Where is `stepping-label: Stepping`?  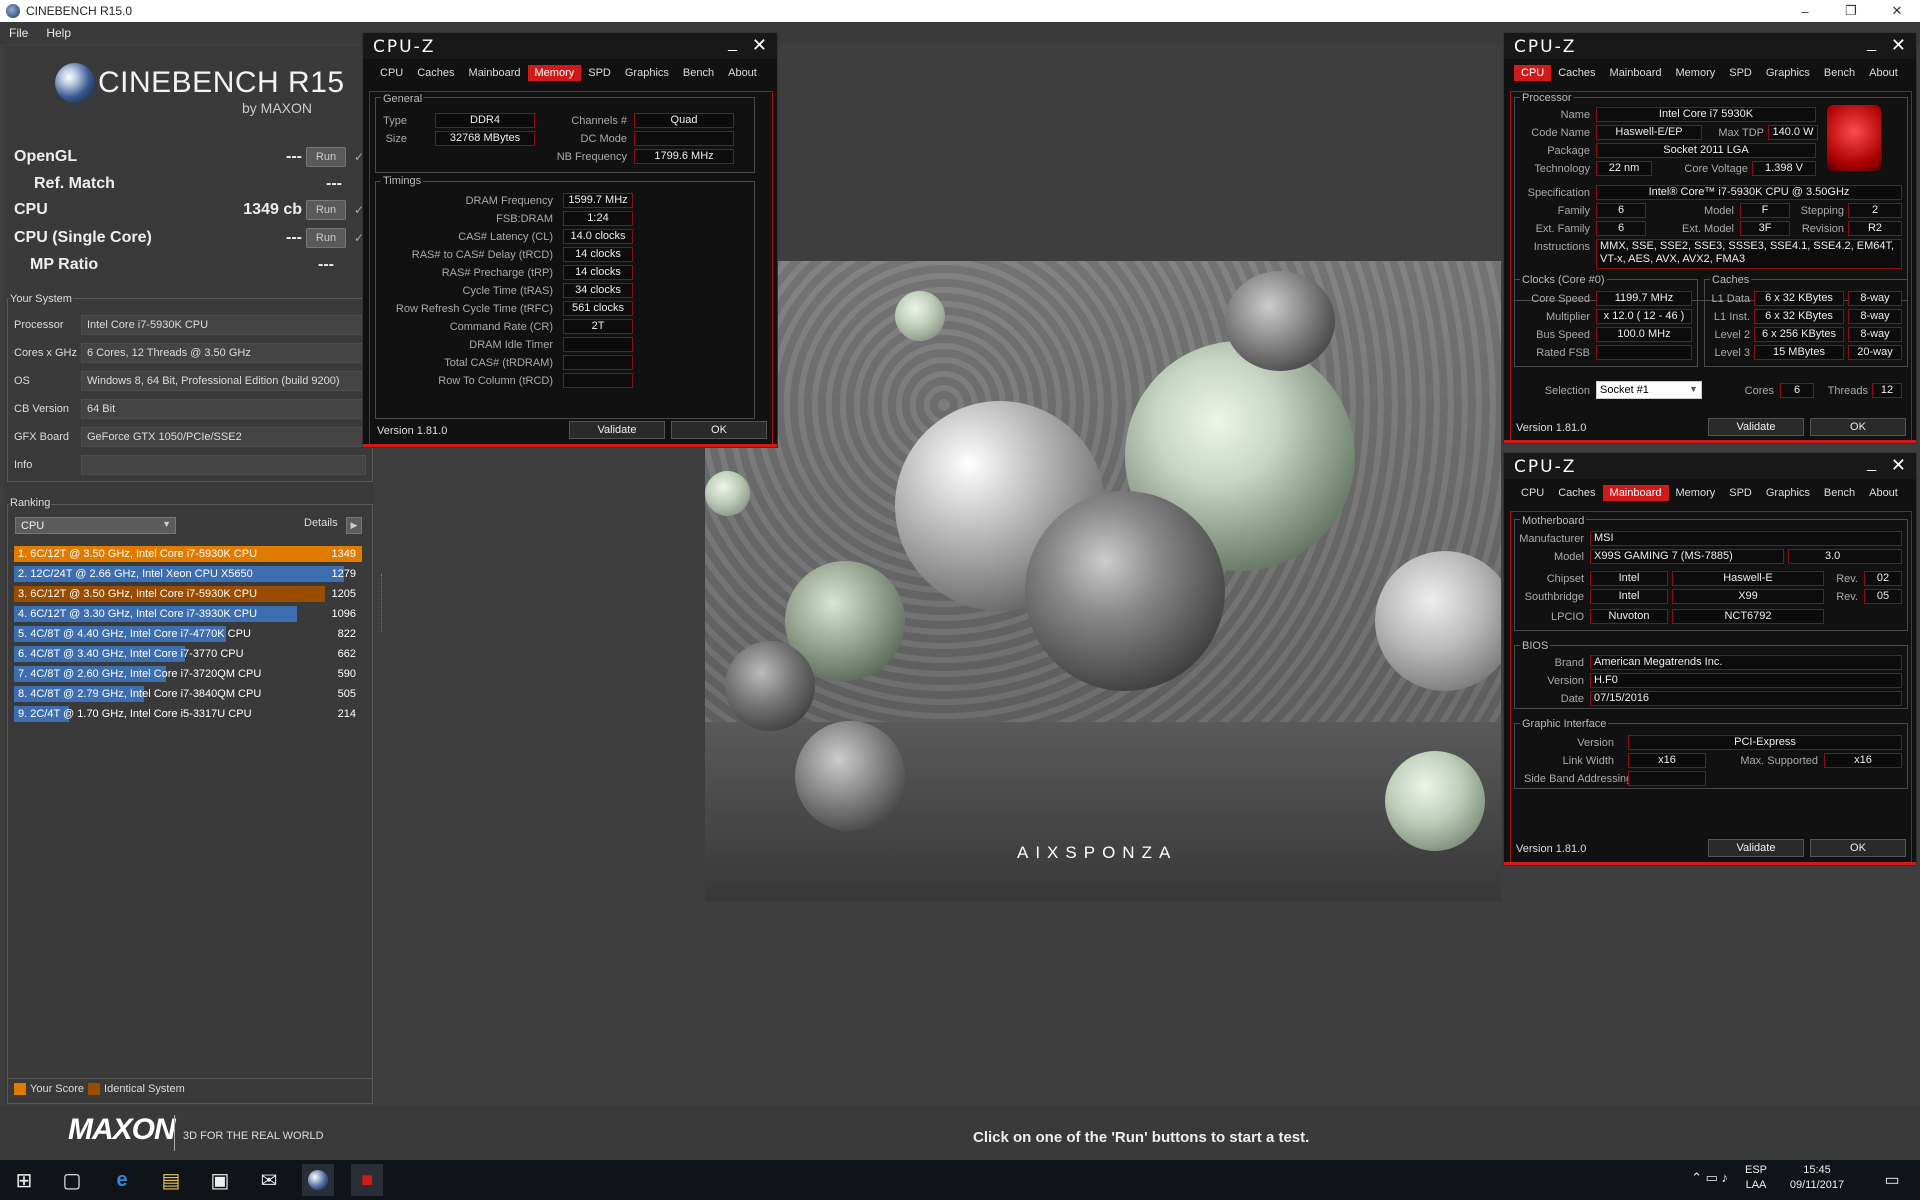
stepping-label: Stepping is located at coordinates (1822, 211).